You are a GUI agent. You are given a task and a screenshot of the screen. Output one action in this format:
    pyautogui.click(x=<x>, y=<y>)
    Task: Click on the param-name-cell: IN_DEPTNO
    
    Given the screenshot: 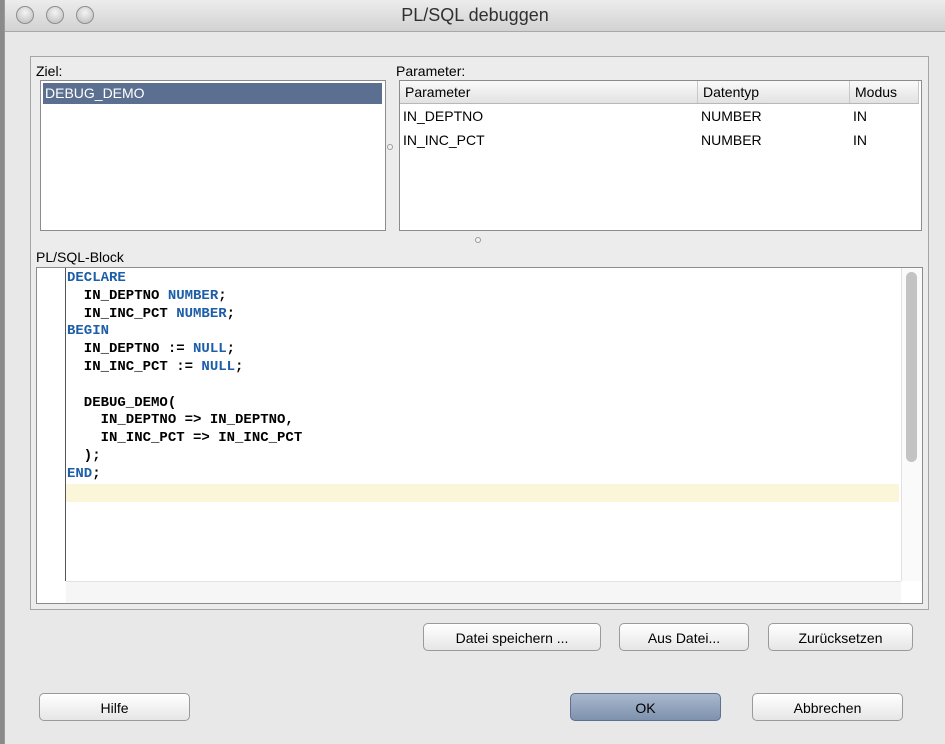 What is the action you would take?
    pyautogui.click(x=443, y=116)
    